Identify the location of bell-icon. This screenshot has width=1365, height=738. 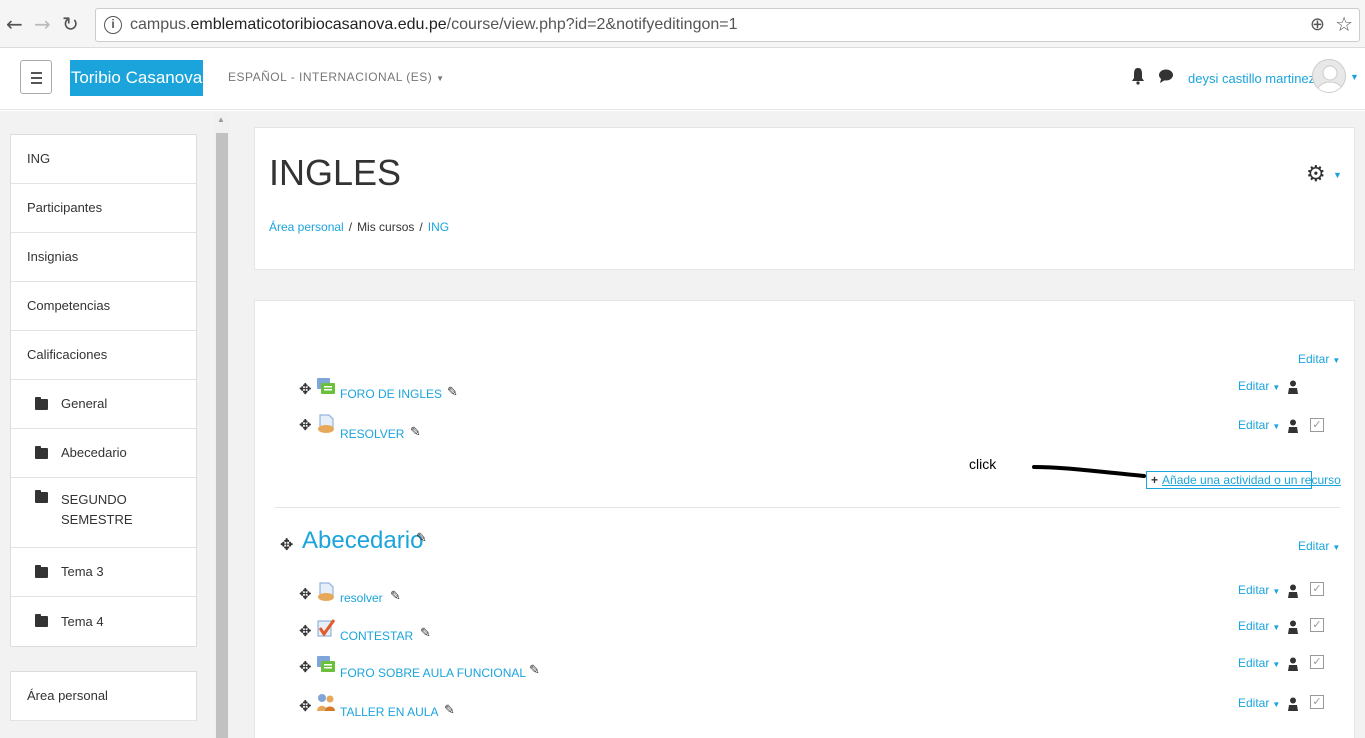
(1138, 76).